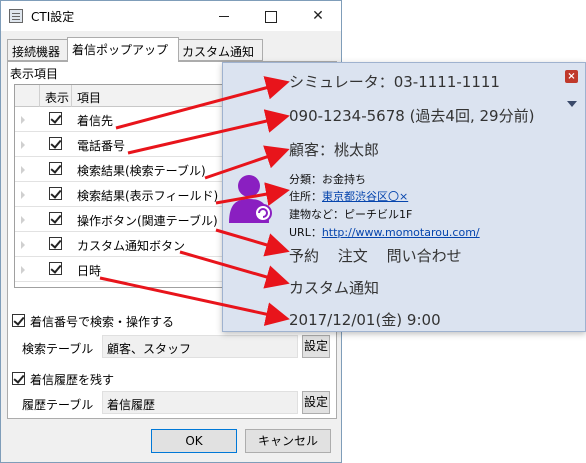 The width and height of the screenshot is (586, 463). Describe the element at coordinates (401, 232) in the screenshot. I see `url-link: http://www.momotarou.com/` at that location.